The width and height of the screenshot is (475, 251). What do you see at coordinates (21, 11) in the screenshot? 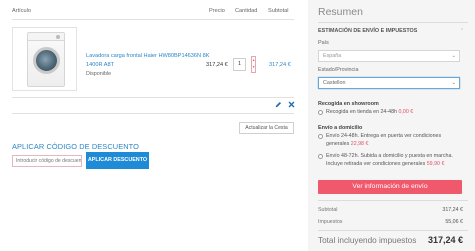
I see `column-header-article: Artículo` at bounding box center [21, 11].